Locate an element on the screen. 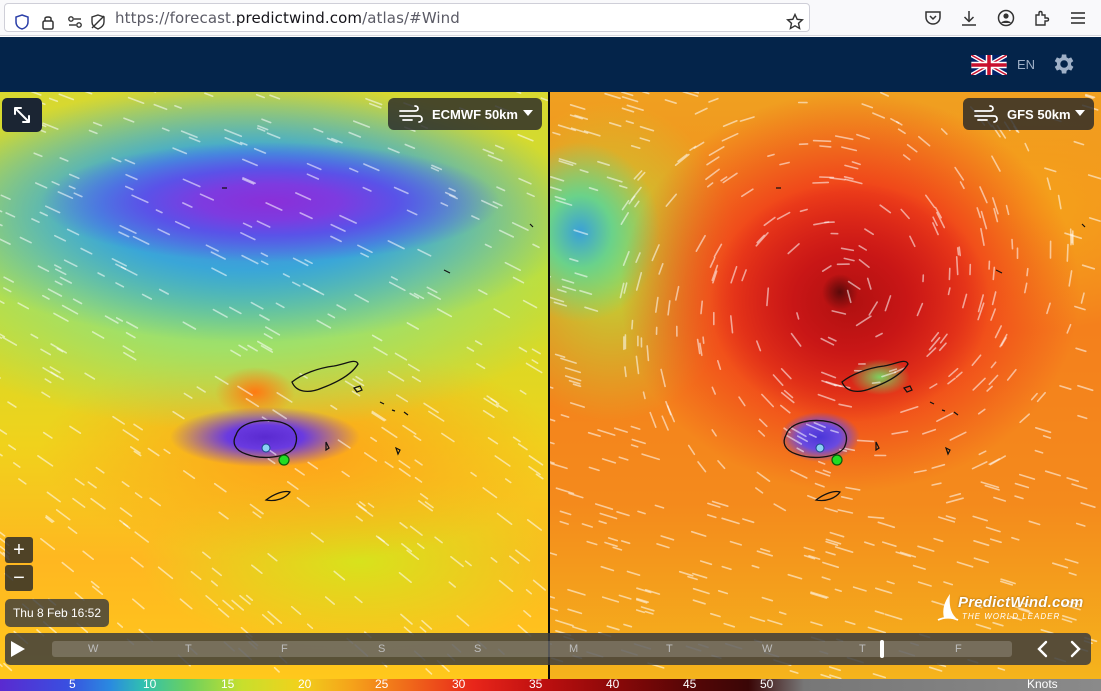  coastline-left is located at coordinates (378, 344).